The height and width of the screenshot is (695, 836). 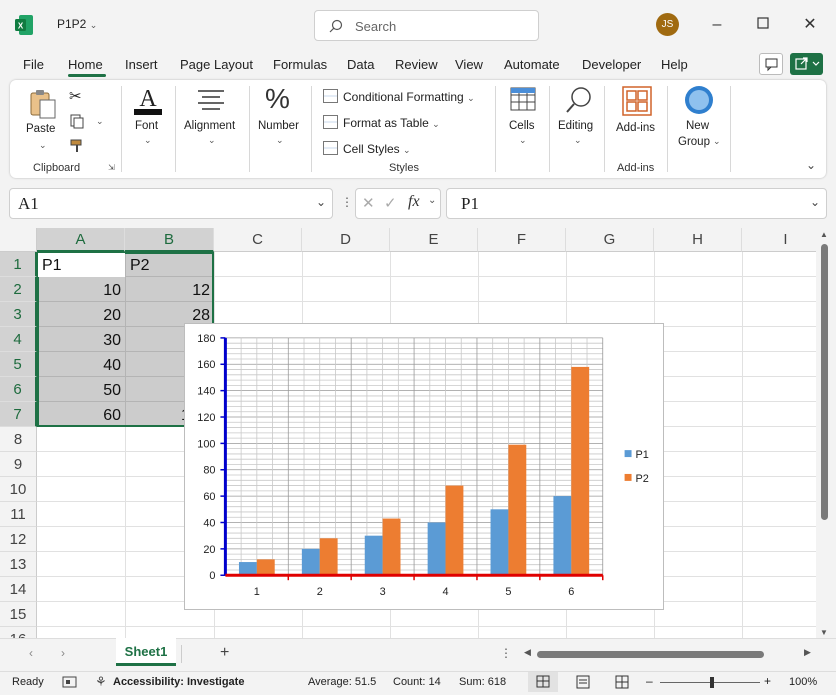 I want to click on menu-formulas: Formulas, so click(x=300, y=64).